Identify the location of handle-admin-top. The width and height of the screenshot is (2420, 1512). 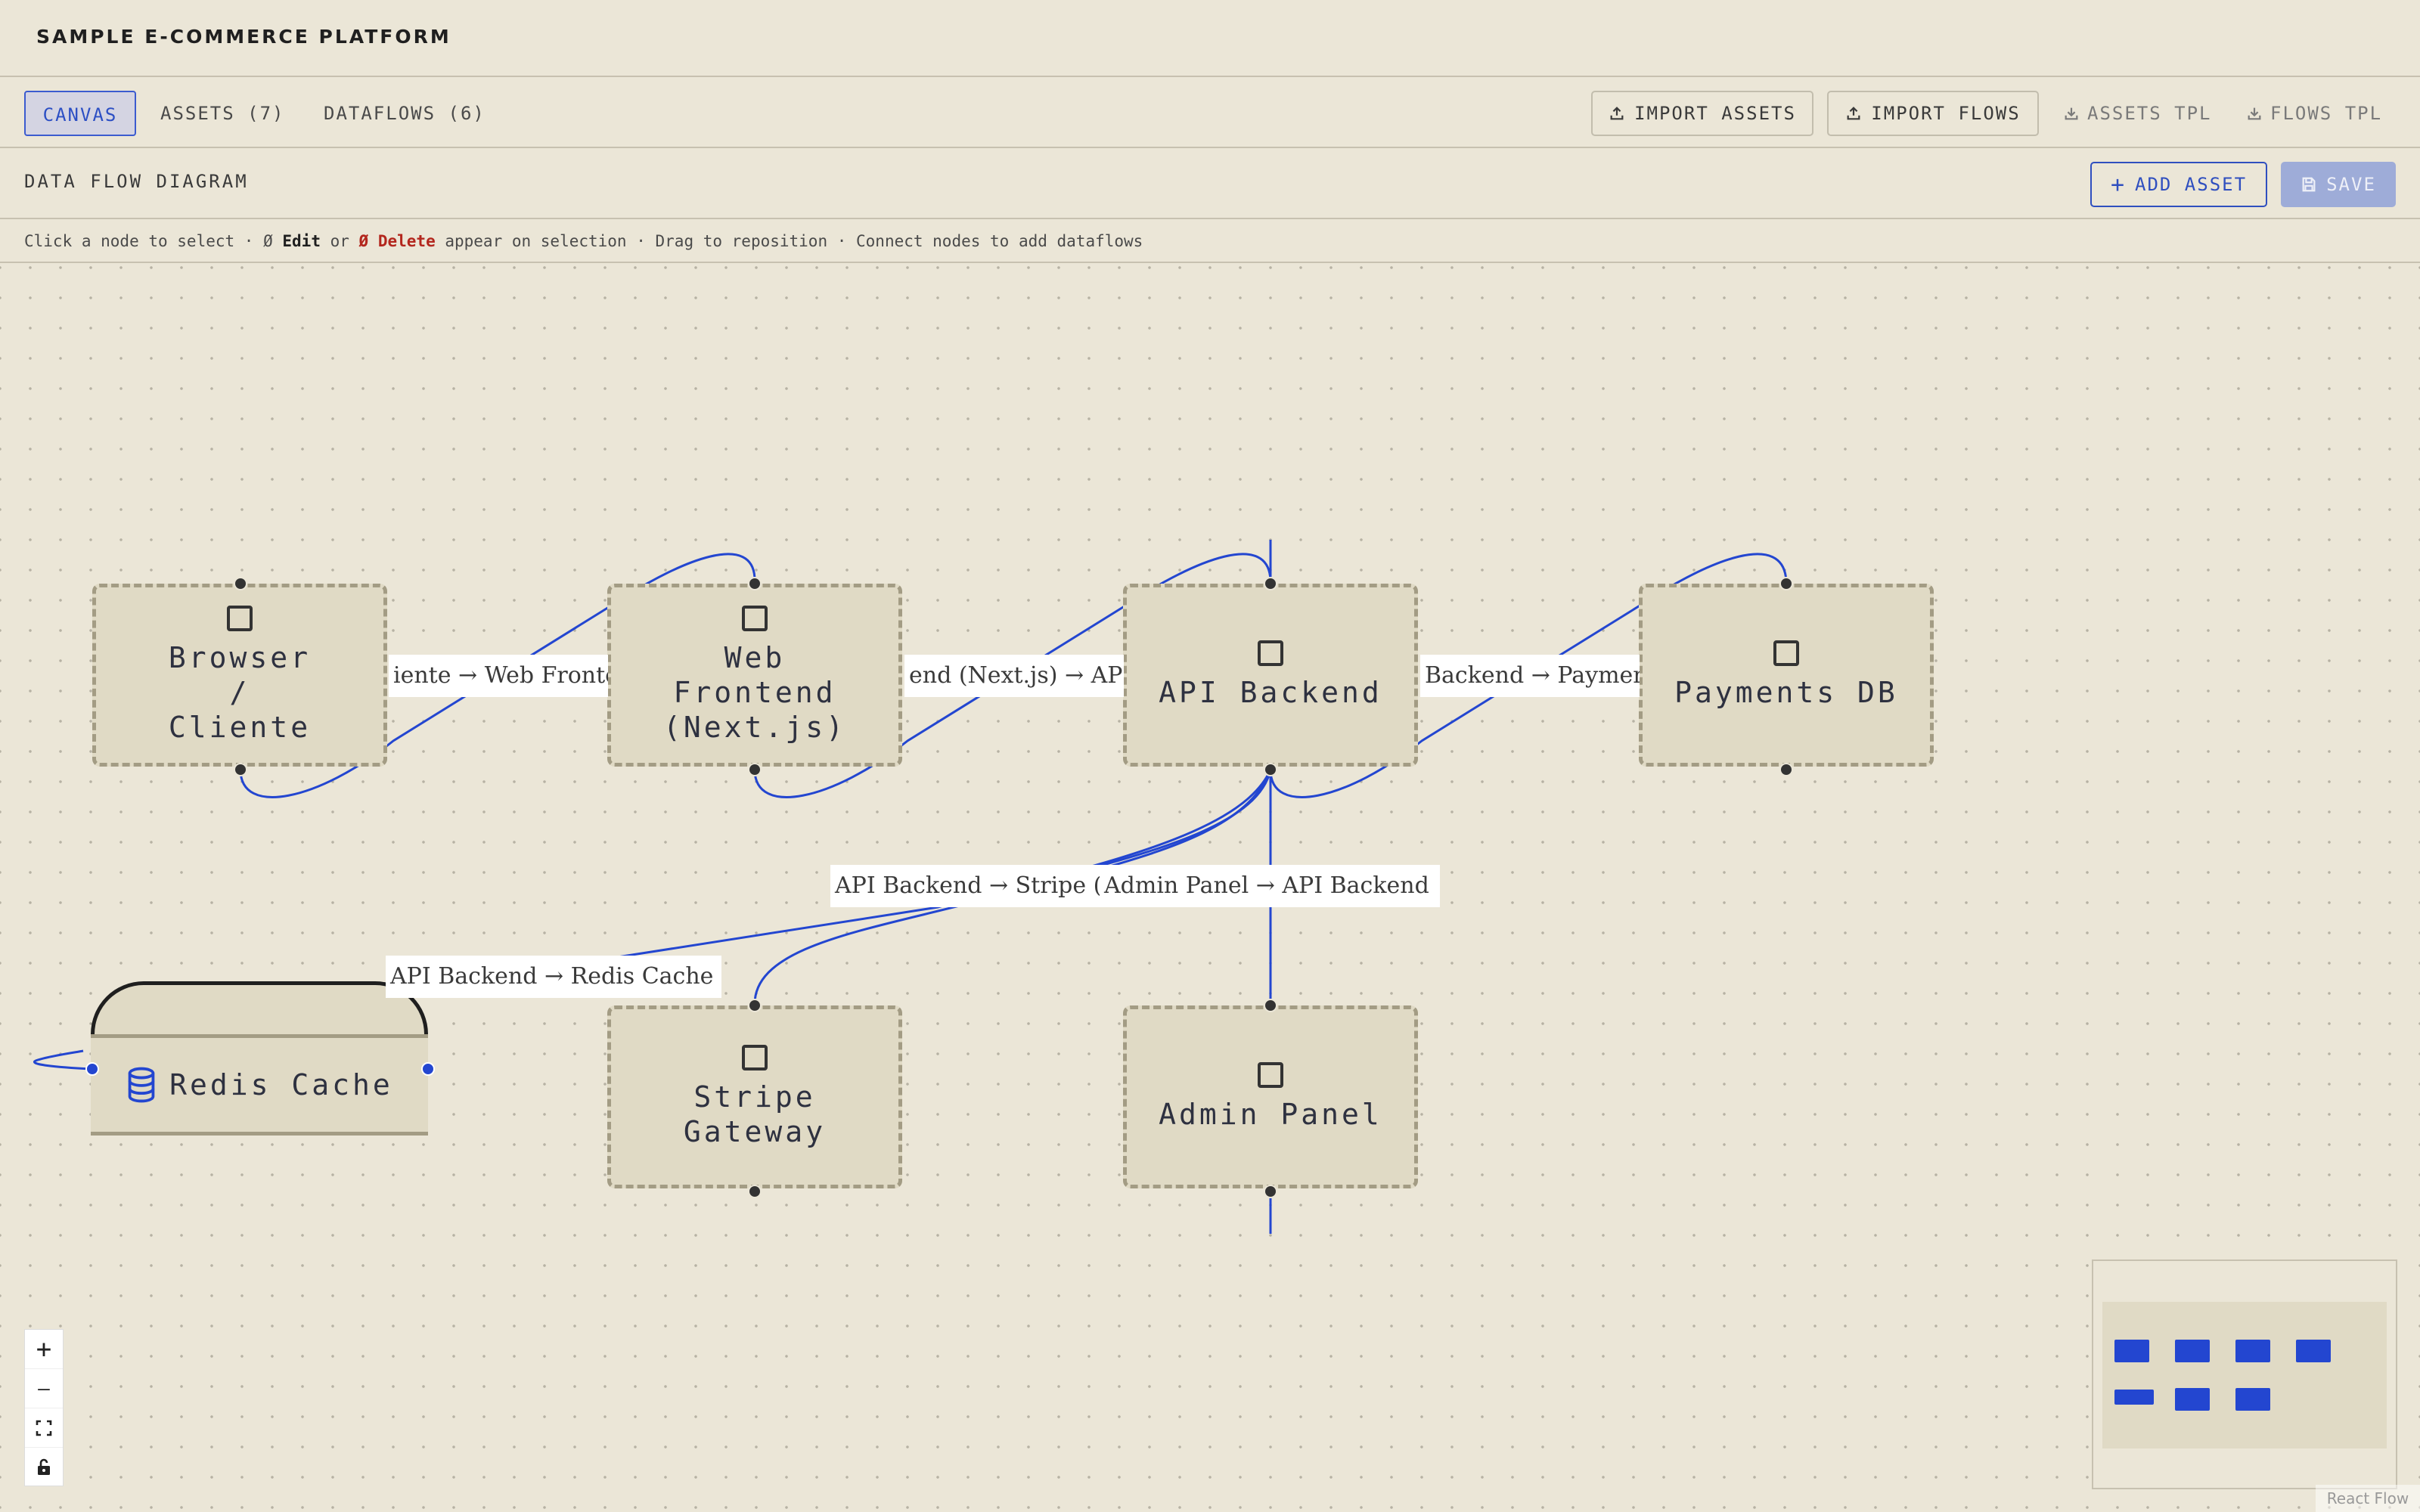
(1270, 1006).